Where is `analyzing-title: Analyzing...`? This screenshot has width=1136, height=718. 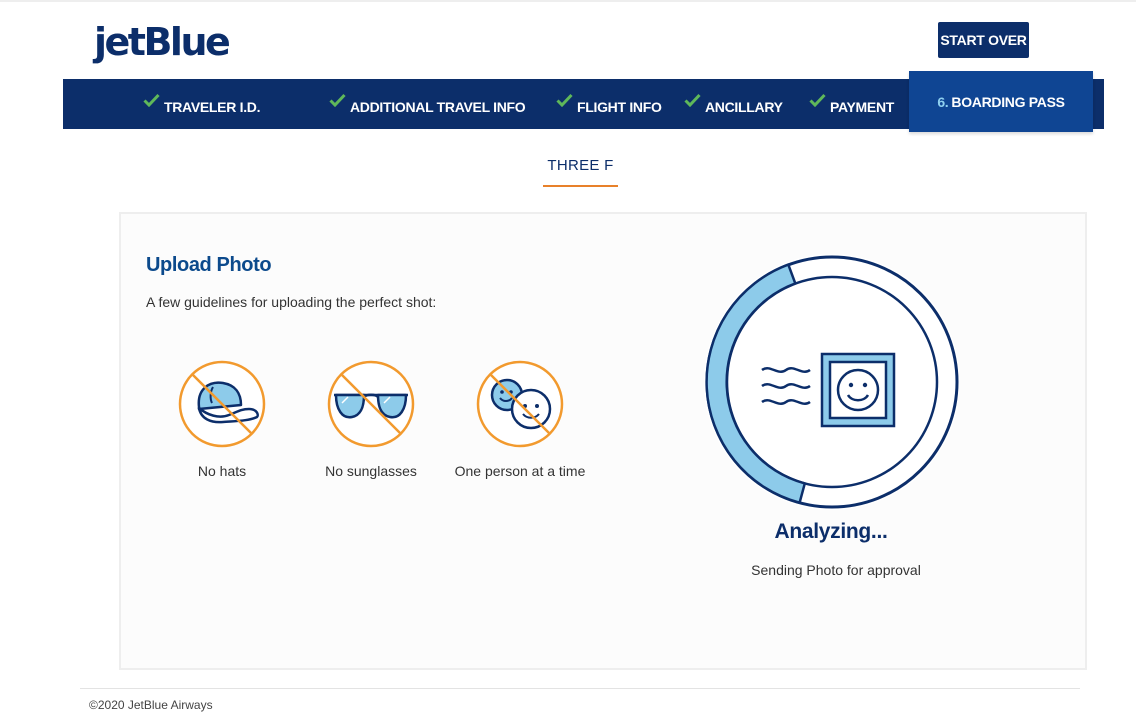
analyzing-title: Analyzing... is located at coordinates (831, 531).